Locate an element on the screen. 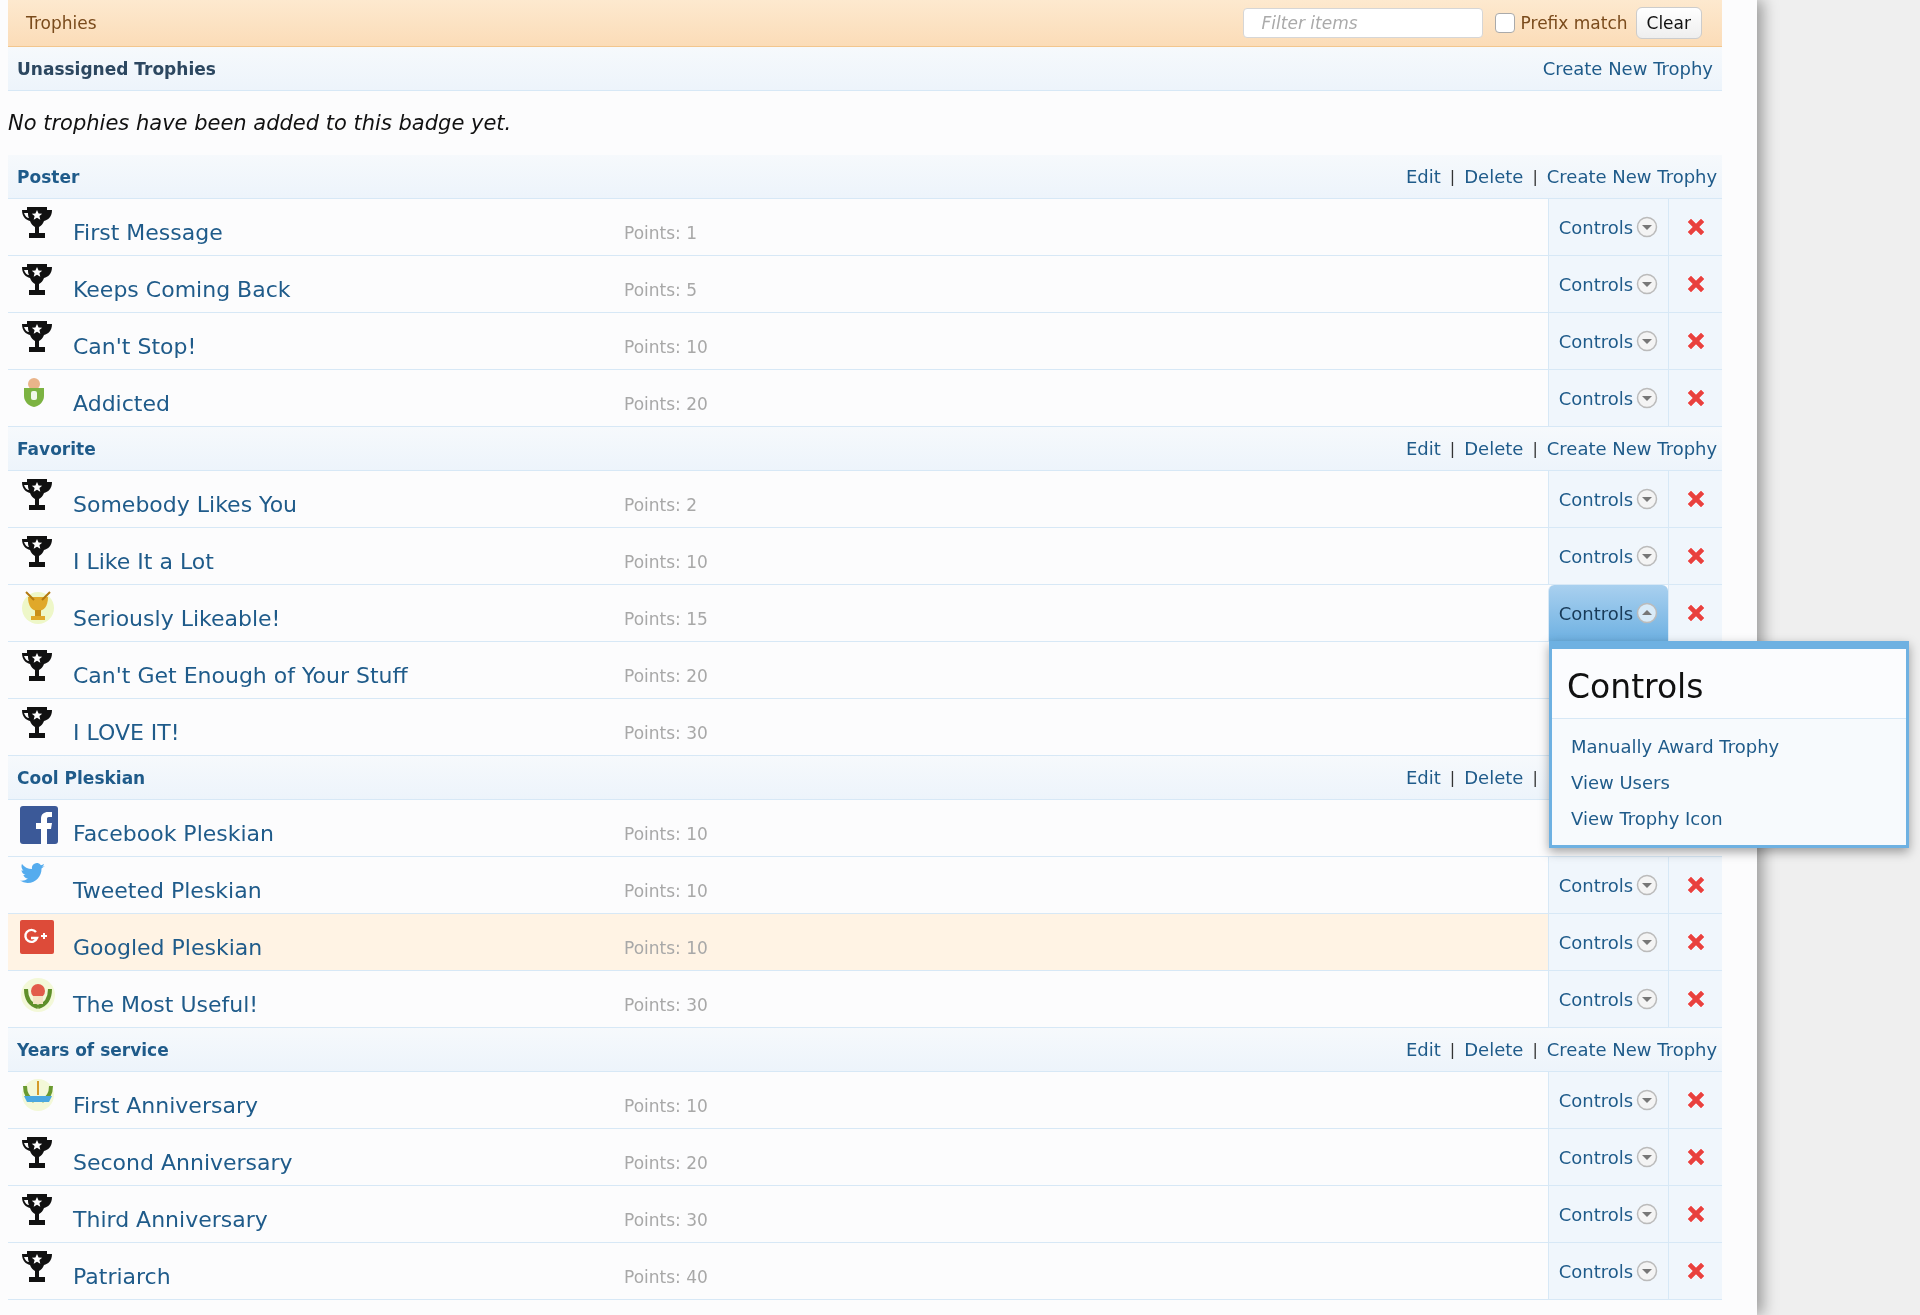 The width and height of the screenshot is (1920, 1315). trophy-name: Third Anniversary is located at coordinates (340, 1214).